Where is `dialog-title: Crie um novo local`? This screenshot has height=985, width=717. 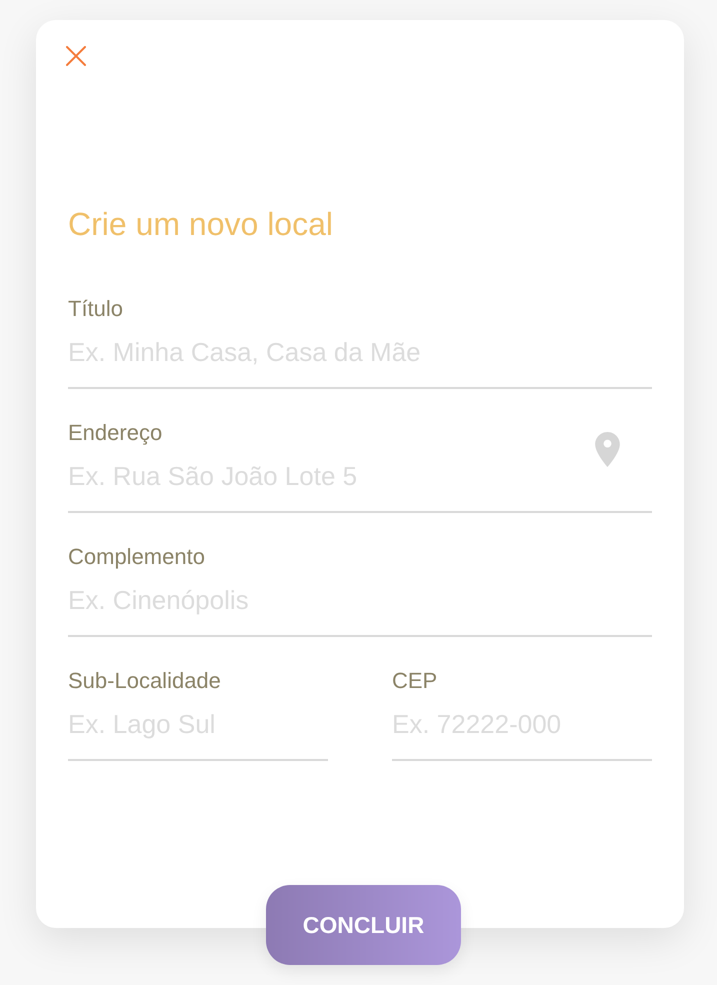 dialog-title: Crie um novo local is located at coordinates (200, 224).